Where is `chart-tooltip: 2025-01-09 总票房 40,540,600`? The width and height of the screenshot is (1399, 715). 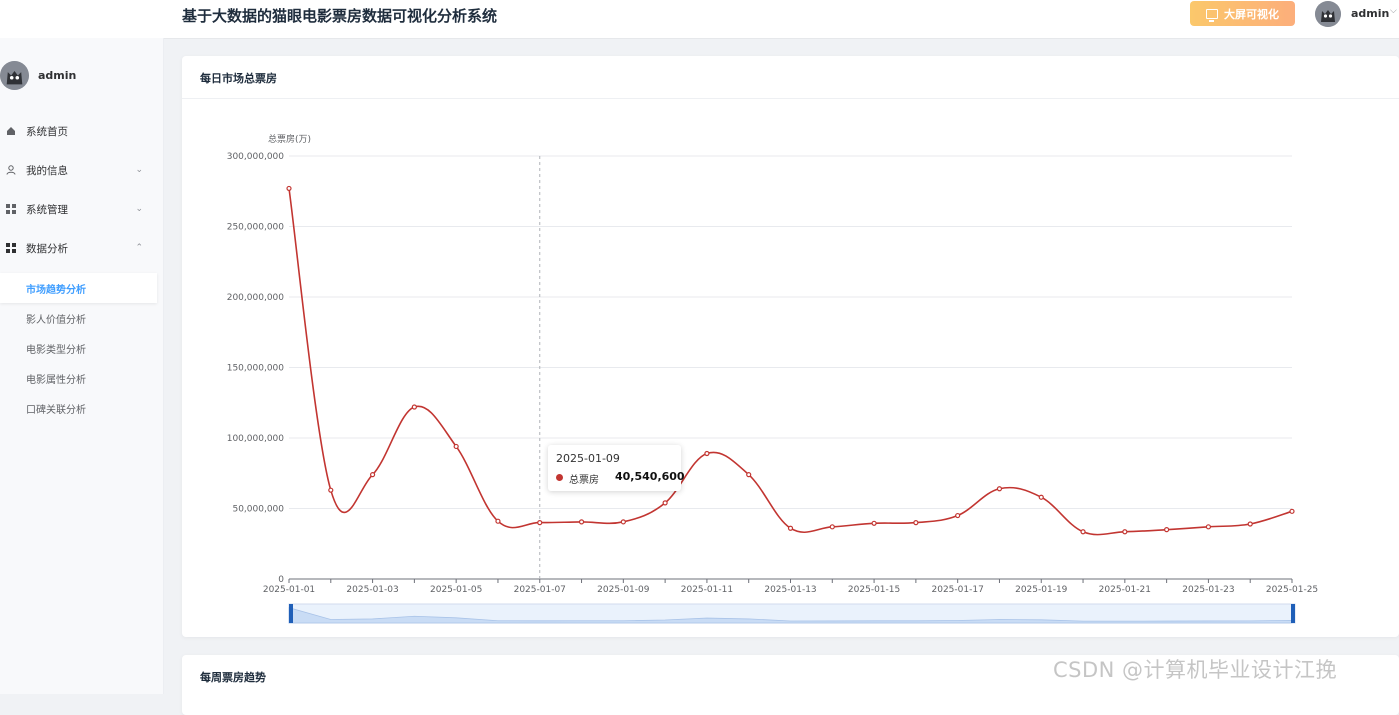
chart-tooltip: 2025-01-09 总票房 40,540,600 is located at coordinates (616, 468).